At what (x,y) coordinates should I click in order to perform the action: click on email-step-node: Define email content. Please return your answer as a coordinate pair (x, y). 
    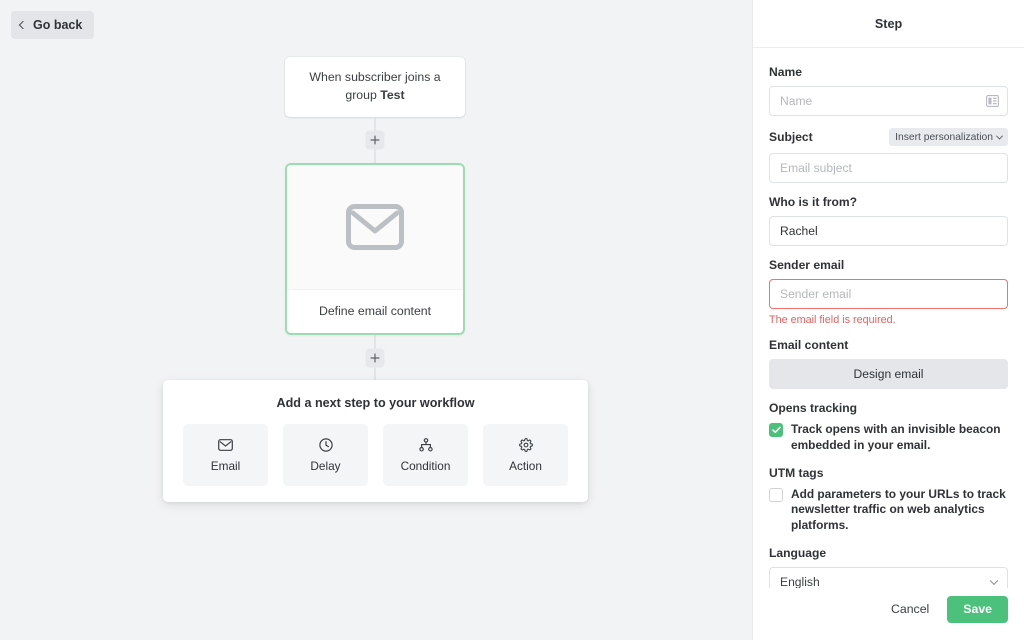
    Looking at the image, I should click on (375, 248).